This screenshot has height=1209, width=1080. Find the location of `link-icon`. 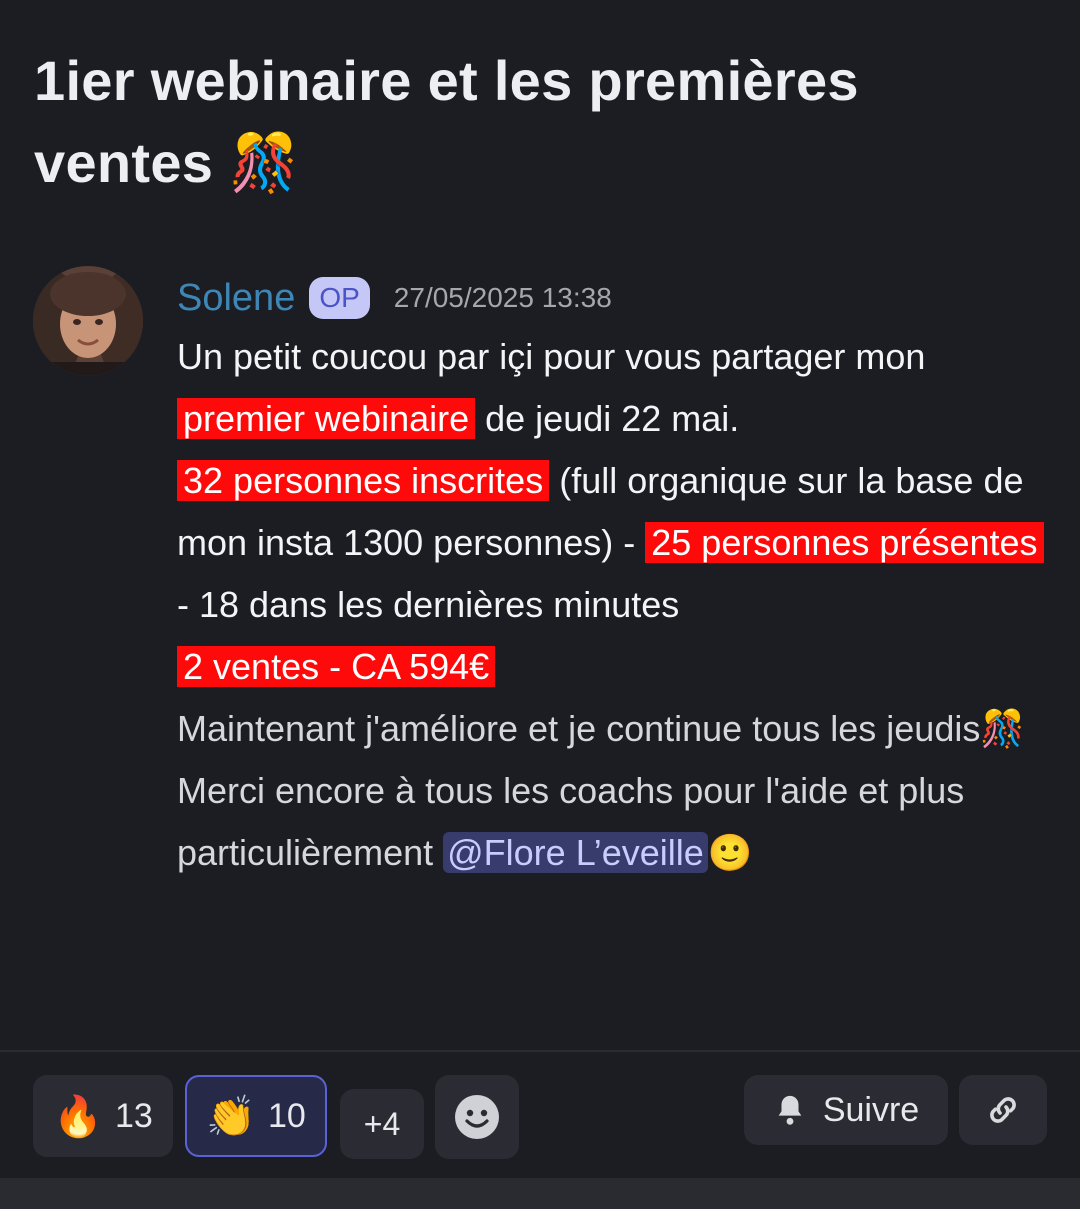

link-icon is located at coordinates (1003, 1110).